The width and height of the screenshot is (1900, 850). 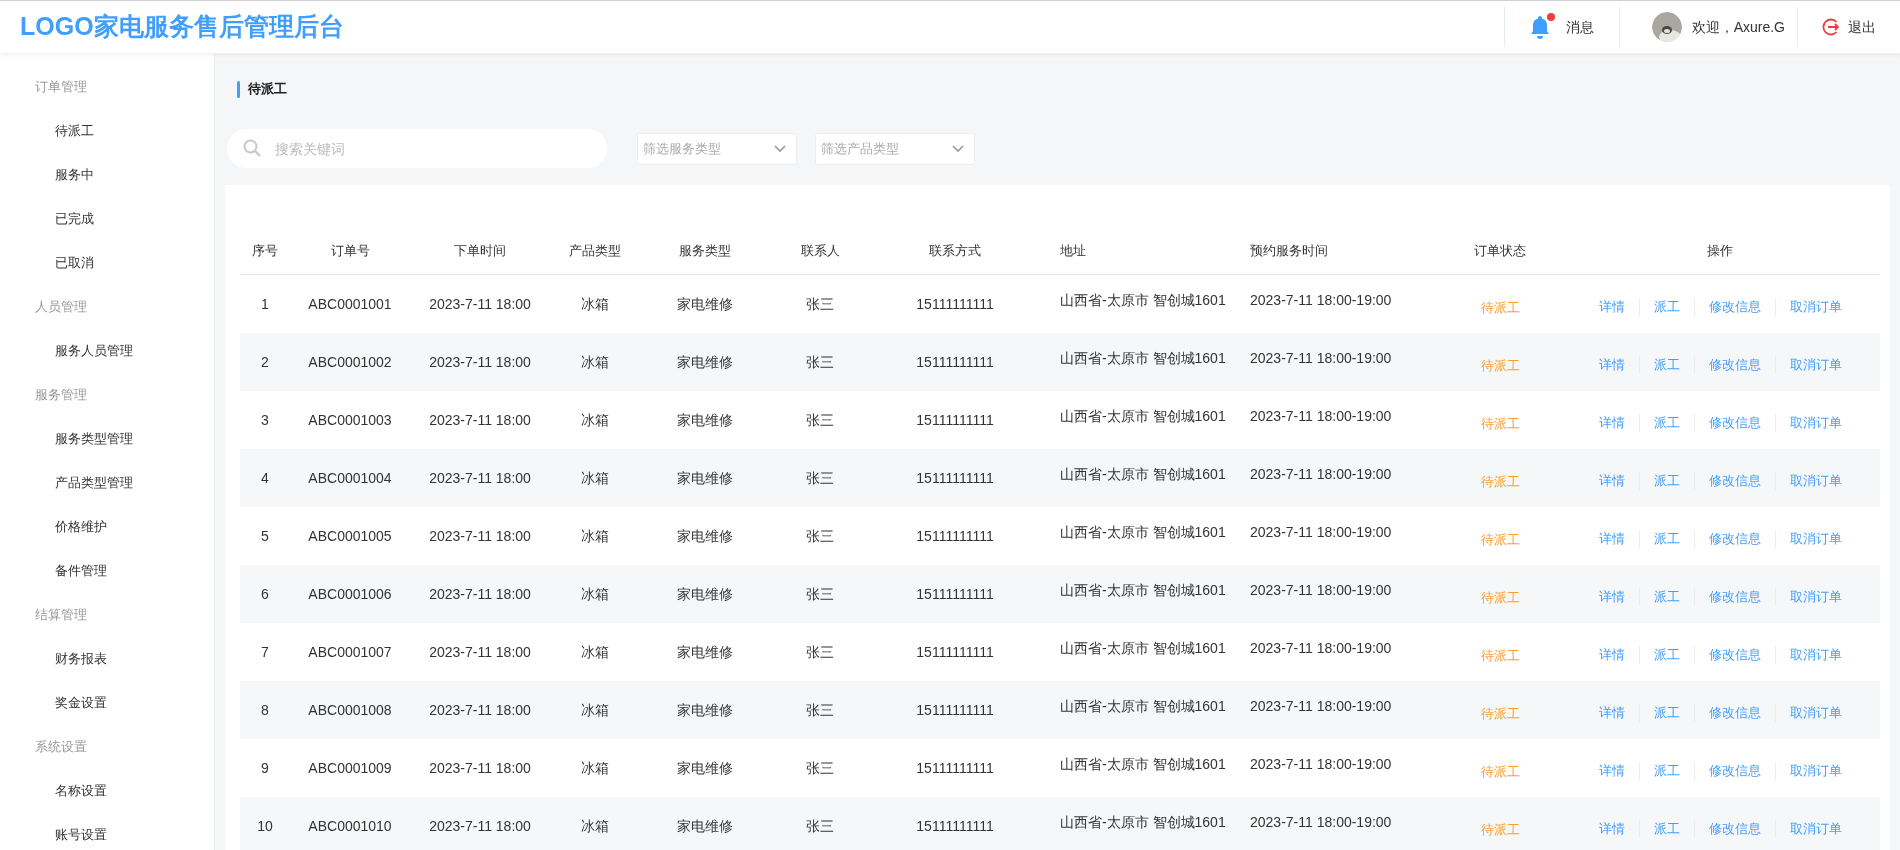 What do you see at coordinates (107, 175) in the screenshot?
I see `sidebar-item: 服务中` at bounding box center [107, 175].